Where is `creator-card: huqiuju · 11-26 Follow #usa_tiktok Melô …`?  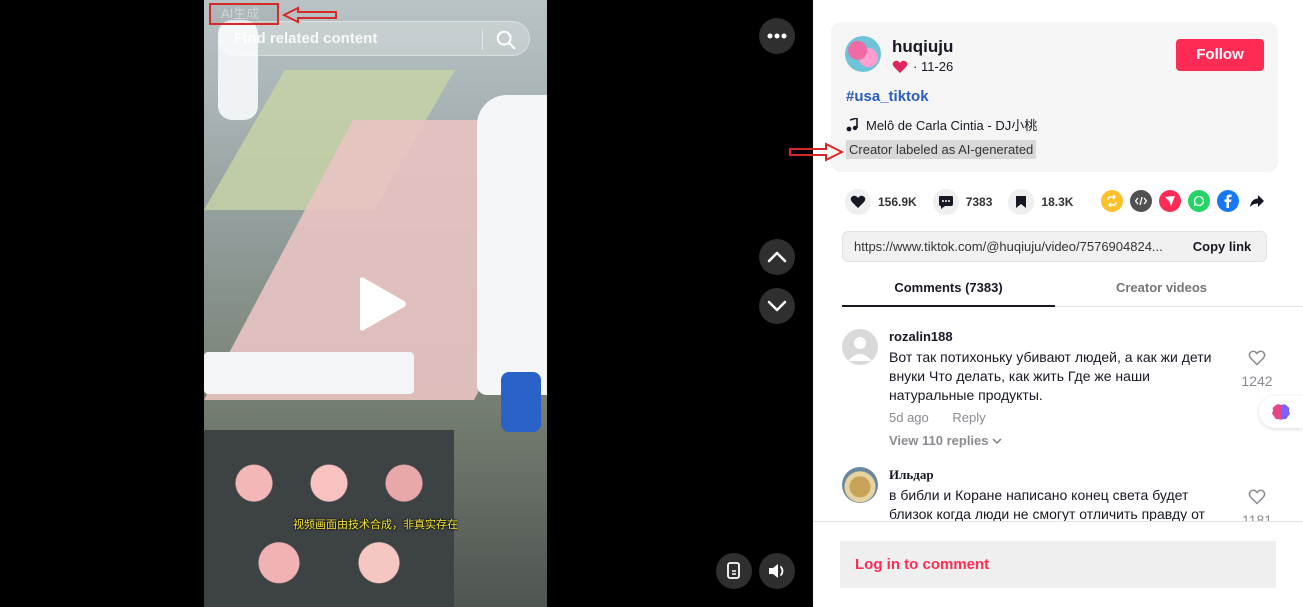
creator-card: huqiuju · 11-26 Follow #usa_tiktok Melô … is located at coordinates (1033, 97).